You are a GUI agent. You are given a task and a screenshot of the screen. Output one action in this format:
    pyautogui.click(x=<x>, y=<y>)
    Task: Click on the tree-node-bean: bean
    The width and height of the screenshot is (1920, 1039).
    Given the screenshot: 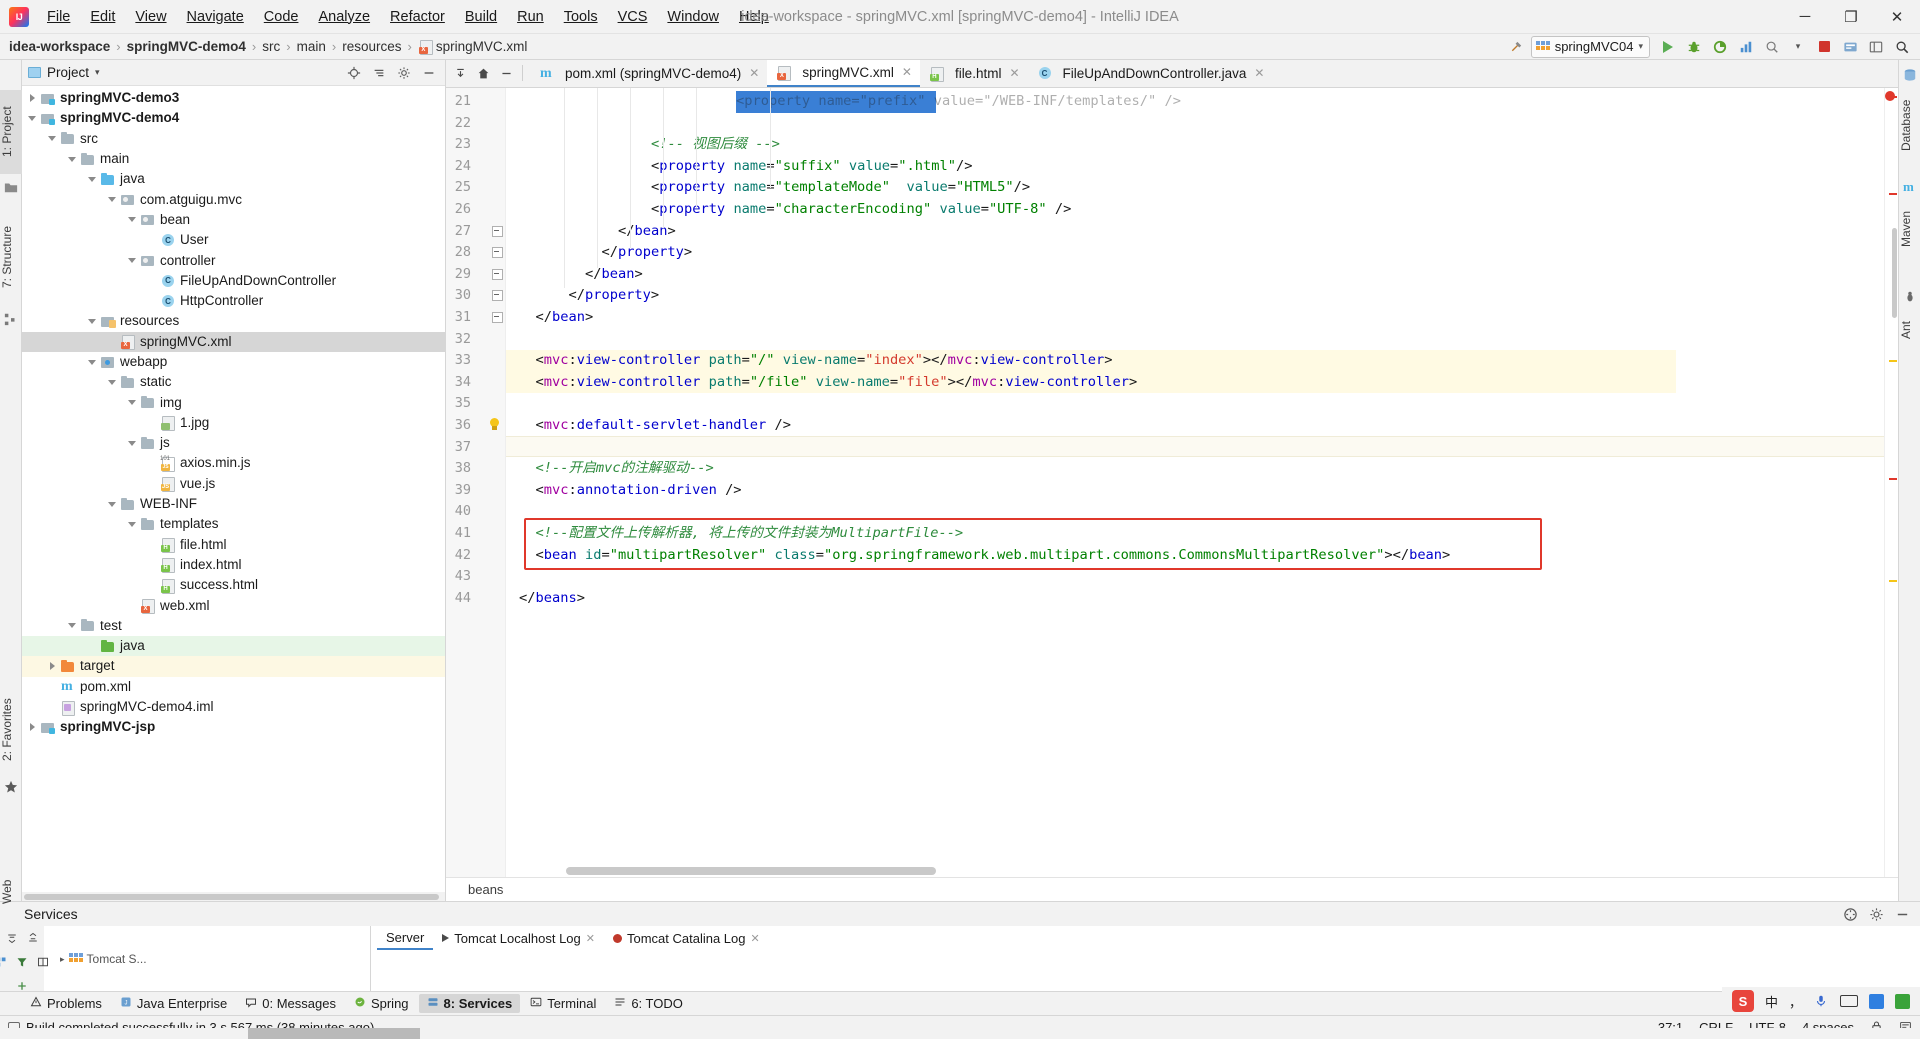 What is the action you would take?
    pyautogui.click(x=233, y=220)
    